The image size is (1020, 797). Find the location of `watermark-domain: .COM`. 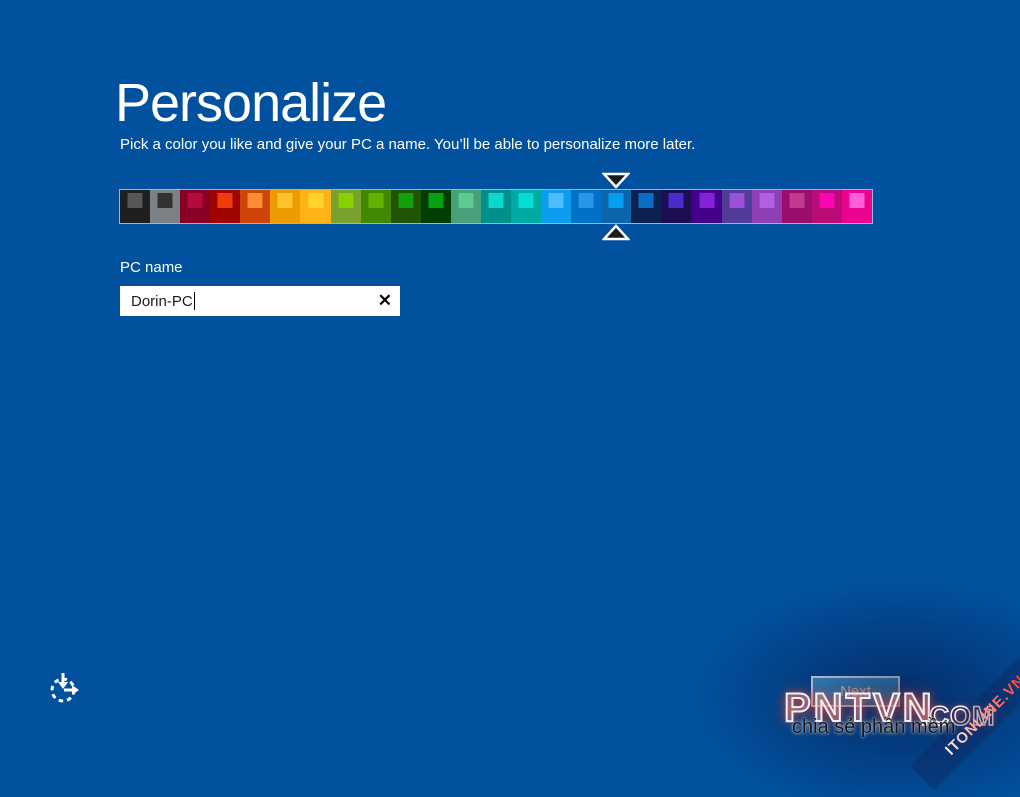

watermark-domain: .COM is located at coordinates (958, 716).